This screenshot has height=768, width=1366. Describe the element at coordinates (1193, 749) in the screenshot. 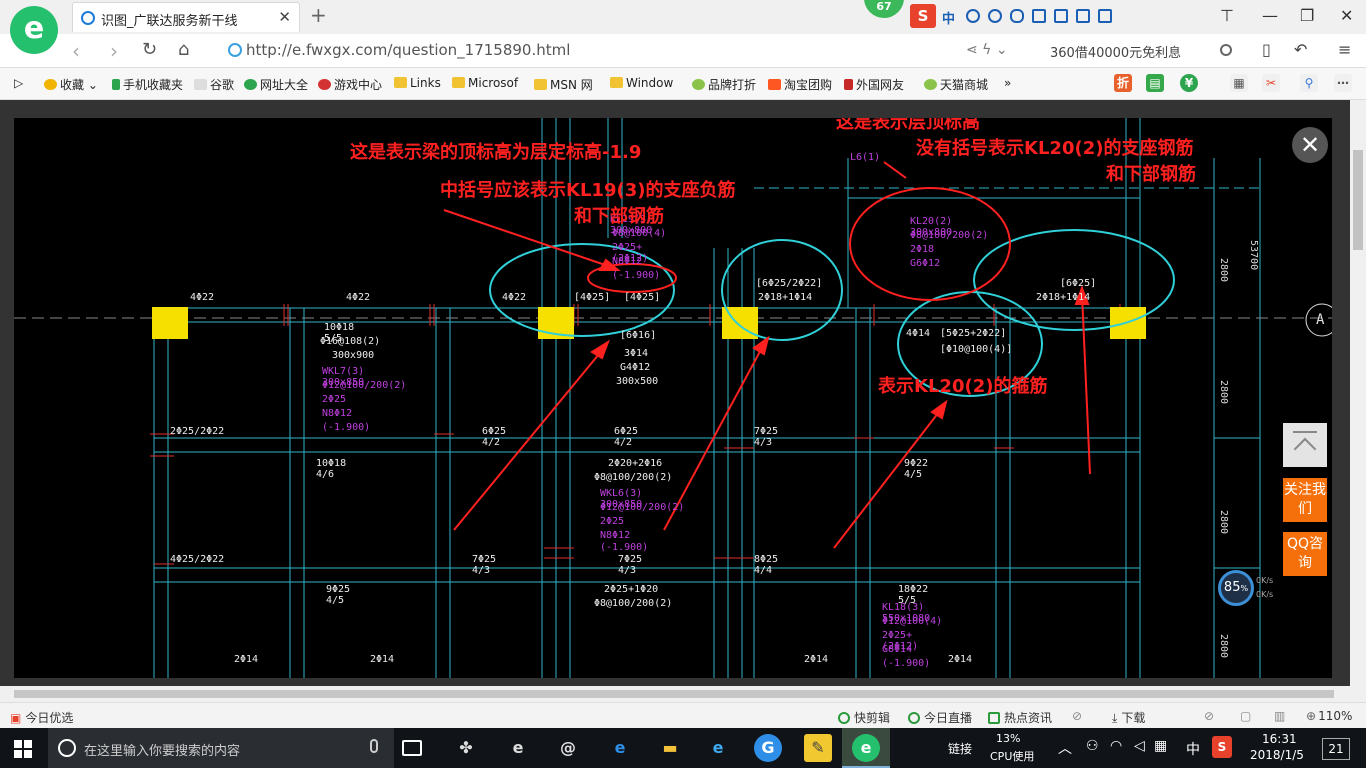

I see `ime-tray: 中` at that location.